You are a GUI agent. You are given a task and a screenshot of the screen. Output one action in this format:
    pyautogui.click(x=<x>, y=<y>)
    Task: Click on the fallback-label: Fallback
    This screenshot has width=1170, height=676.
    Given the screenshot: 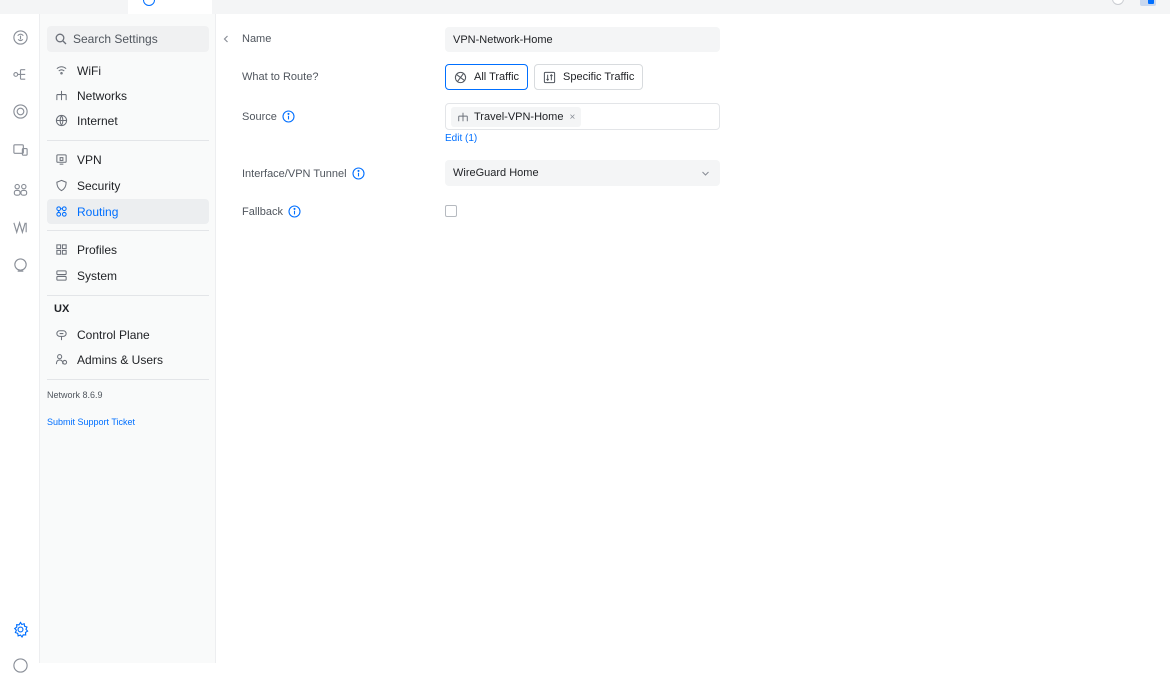 What is the action you would take?
    pyautogui.click(x=271, y=211)
    